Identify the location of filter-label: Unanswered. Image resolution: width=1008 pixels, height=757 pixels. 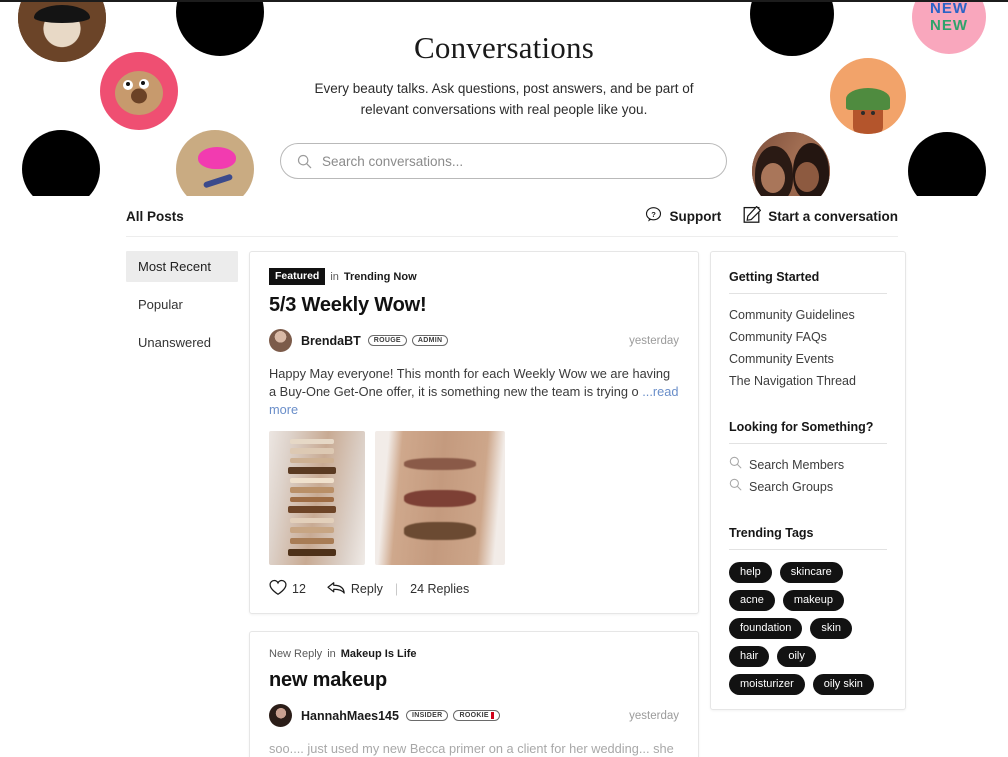
(174, 342).